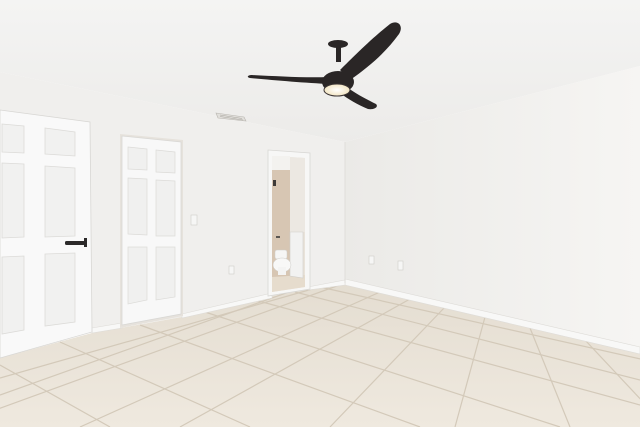  Describe the element at coordinates (46, 234) in the screenshot. I see `bedroom-door` at that location.